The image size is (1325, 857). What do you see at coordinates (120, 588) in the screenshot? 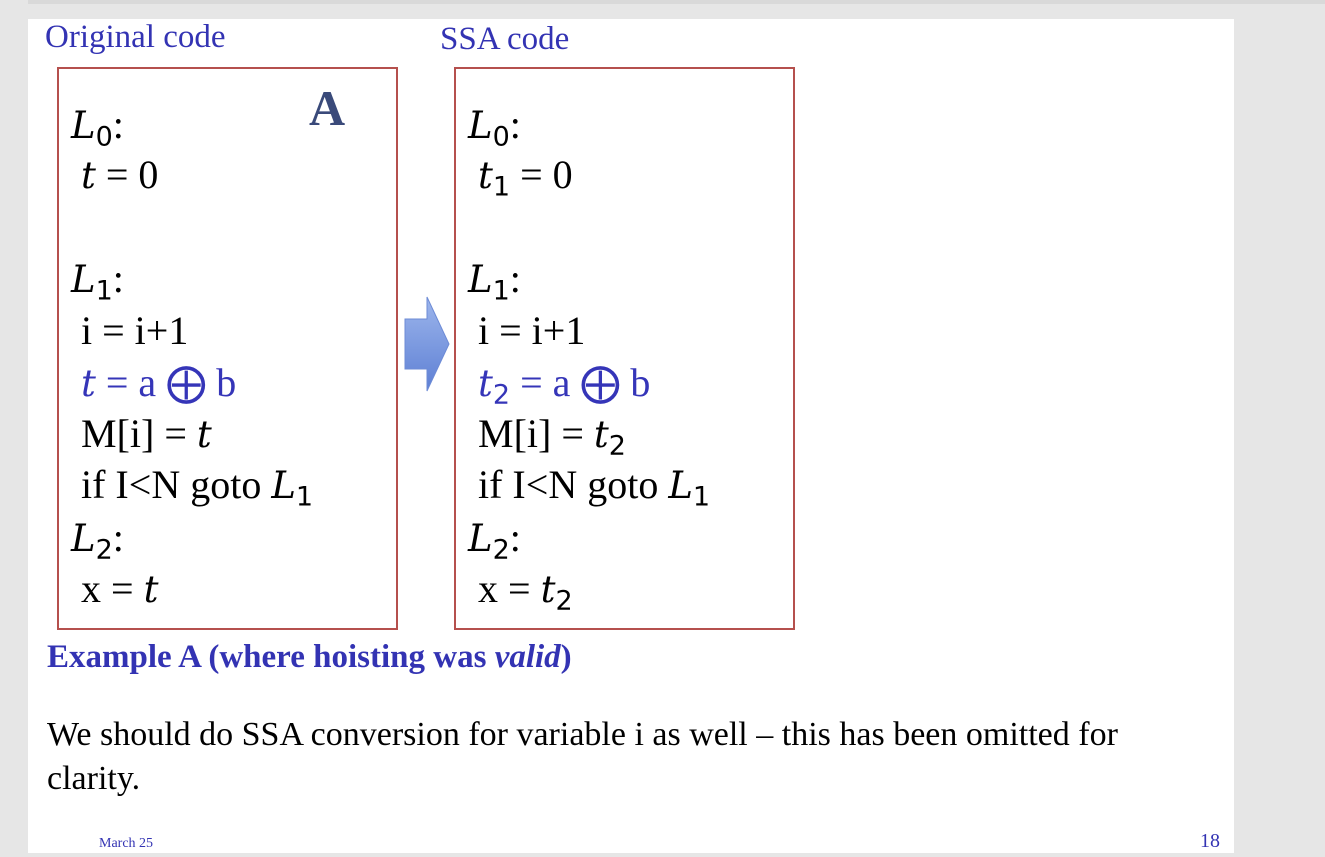
I see `stmt-final: x = t` at bounding box center [120, 588].